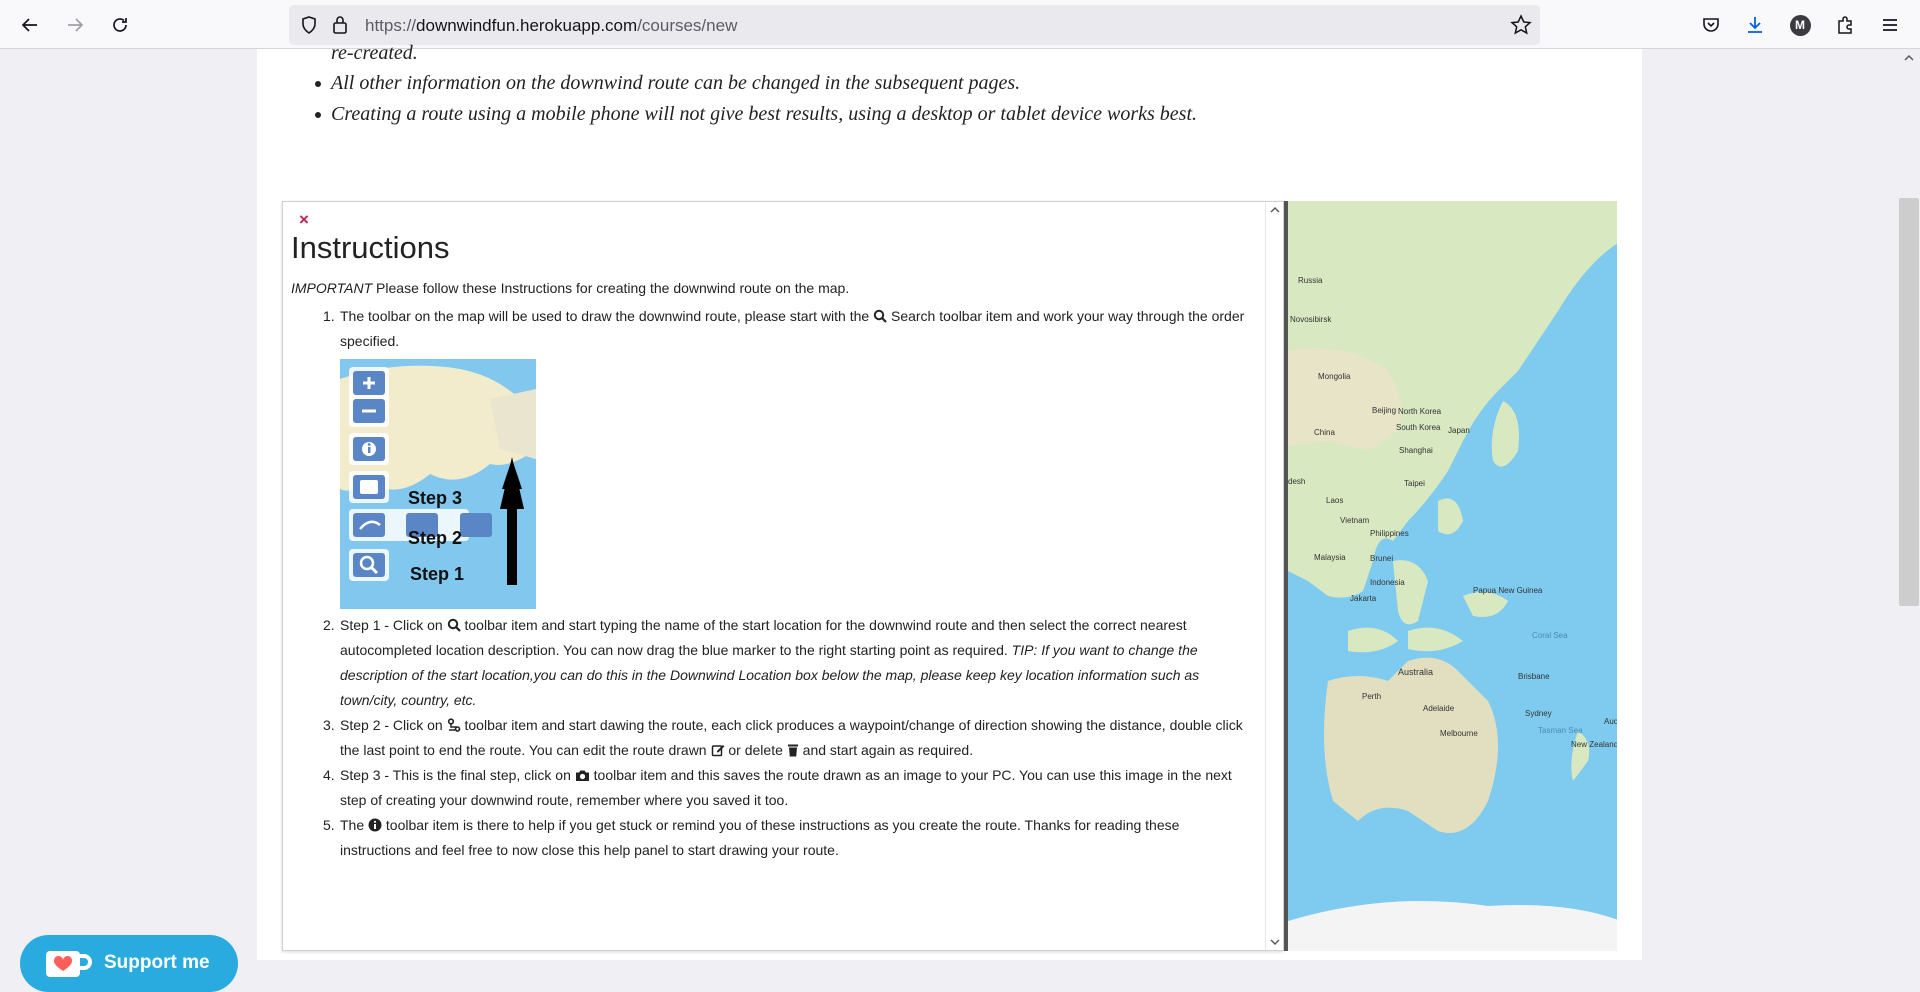 The height and width of the screenshot is (992, 1920). What do you see at coordinates (1550, 635) in the screenshot?
I see `map-label: Coral Sea` at bounding box center [1550, 635].